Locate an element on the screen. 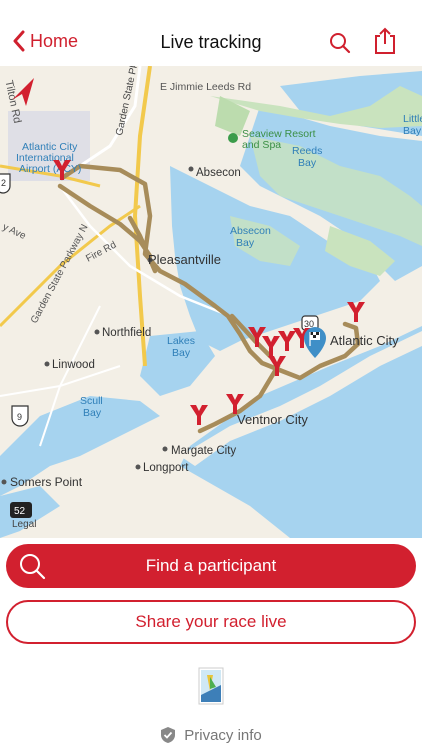  road-label-gsp-n: Garden State Parkway N is located at coordinates (60, 274).